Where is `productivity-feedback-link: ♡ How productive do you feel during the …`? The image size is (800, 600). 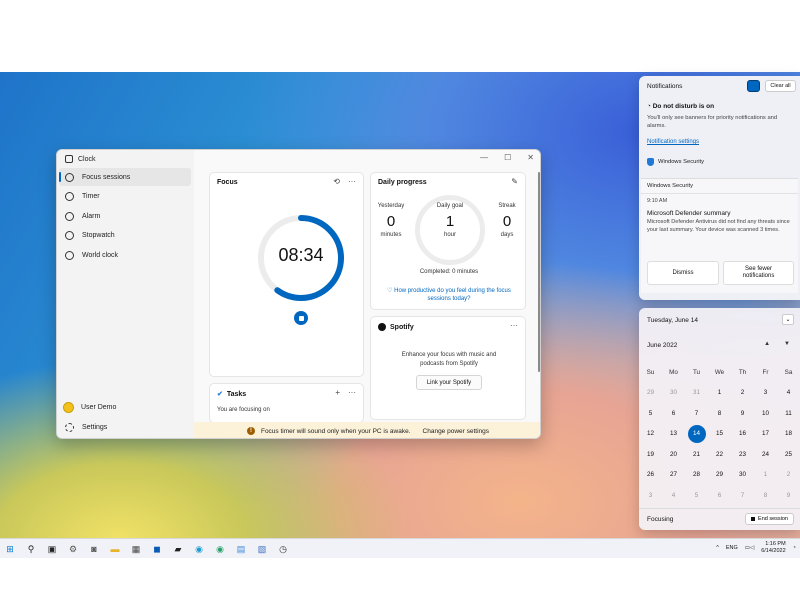 productivity-feedback-link: ♡ How productive do you feel during the … is located at coordinates (449, 295).